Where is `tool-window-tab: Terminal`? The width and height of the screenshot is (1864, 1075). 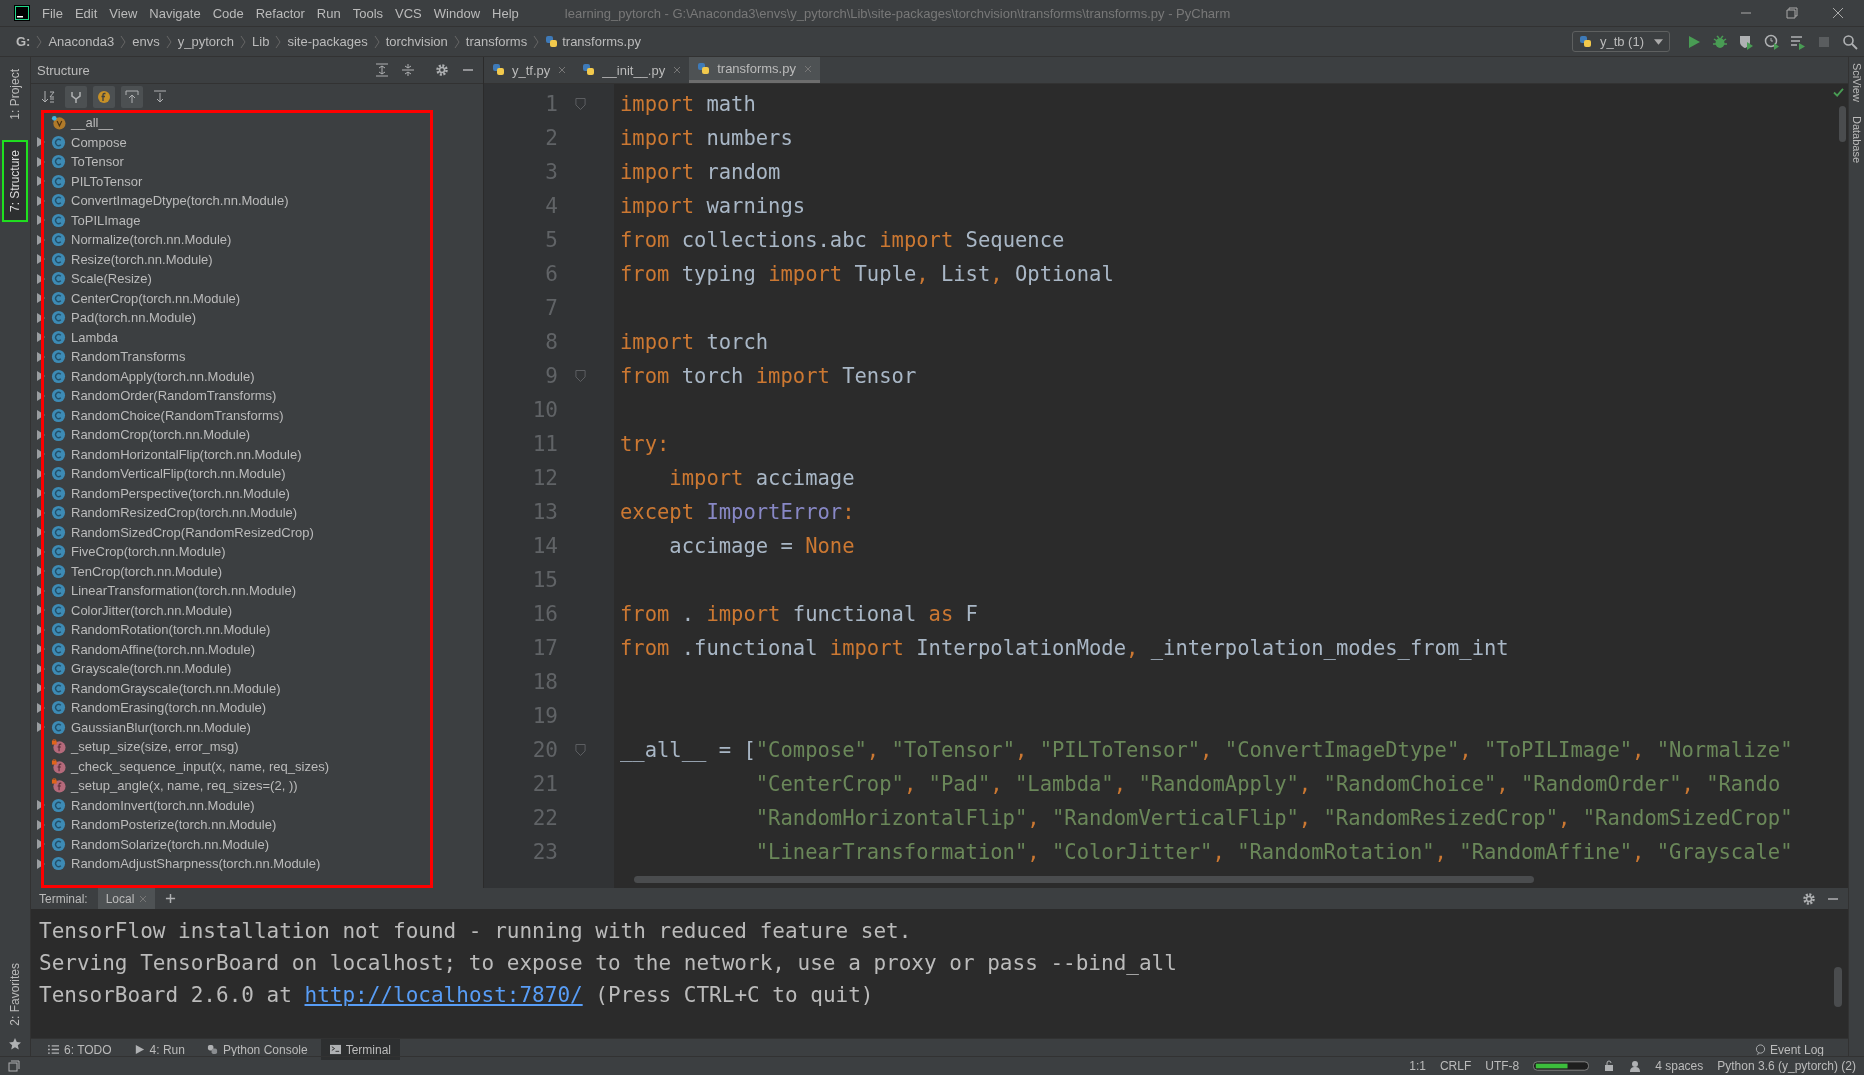
tool-window-tab: Terminal is located at coordinates (360, 1049).